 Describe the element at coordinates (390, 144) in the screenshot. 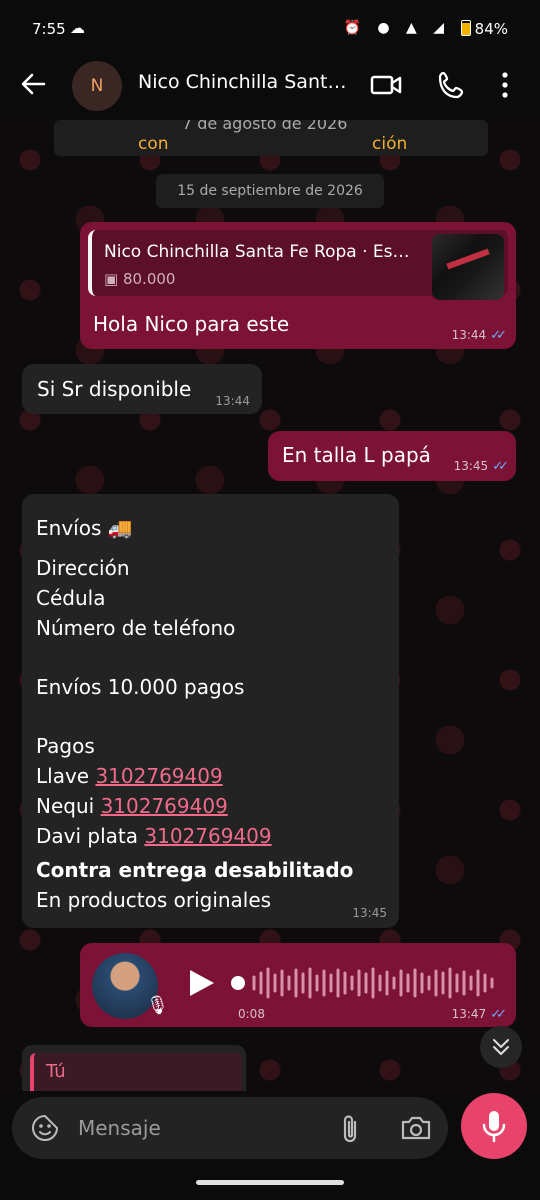

I see `banner-right-text: ción` at that location.